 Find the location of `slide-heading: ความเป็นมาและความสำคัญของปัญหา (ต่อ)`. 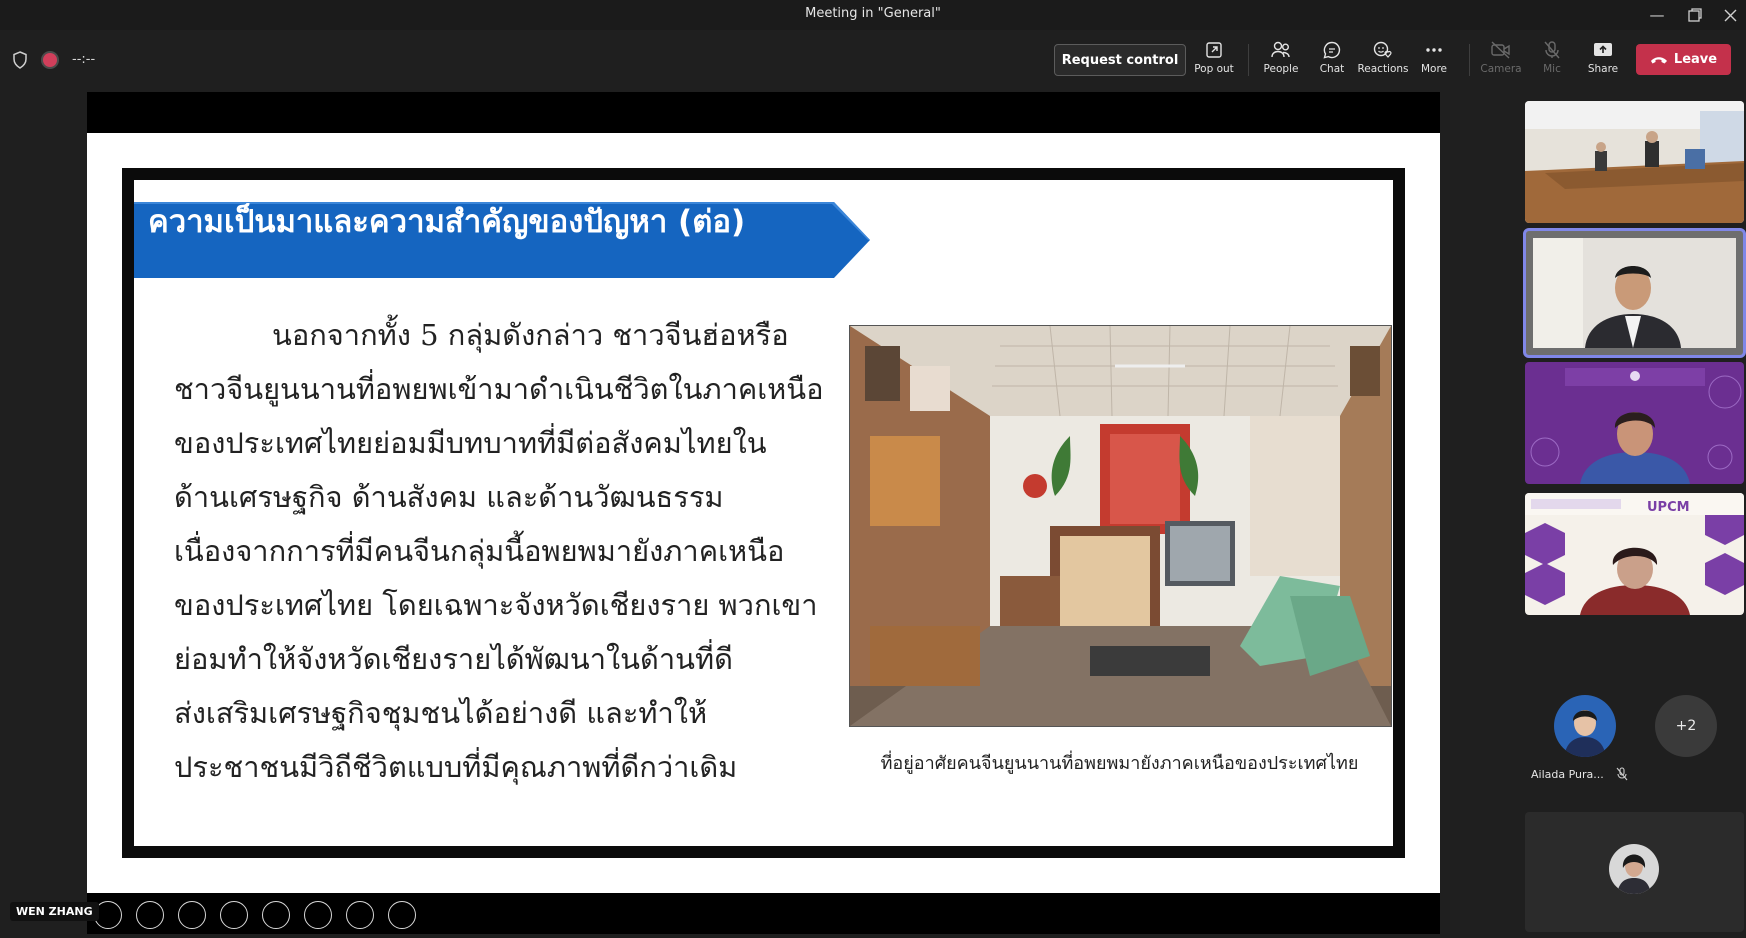

slide-heading: ความเป็นมาและความสำคัญของปัญหา (ต่อ) is located at coordinates (447, 222).